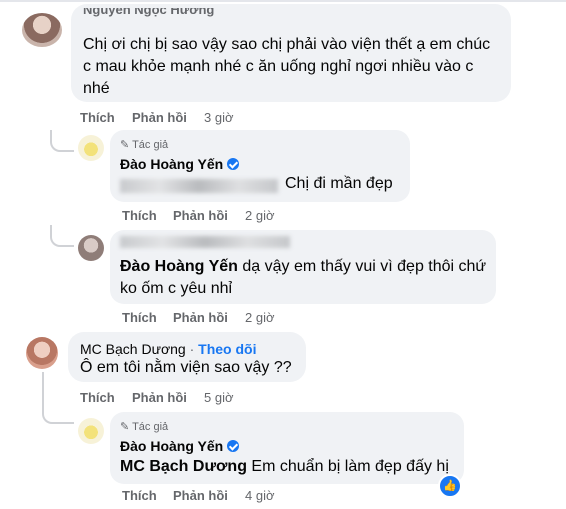 Image resolution: width=566 pixels, height=509 pixels. What do you see at coordinates (205, 242) in the screenshot?
I see `blurred-author-name` at bounding box center [205, 242].